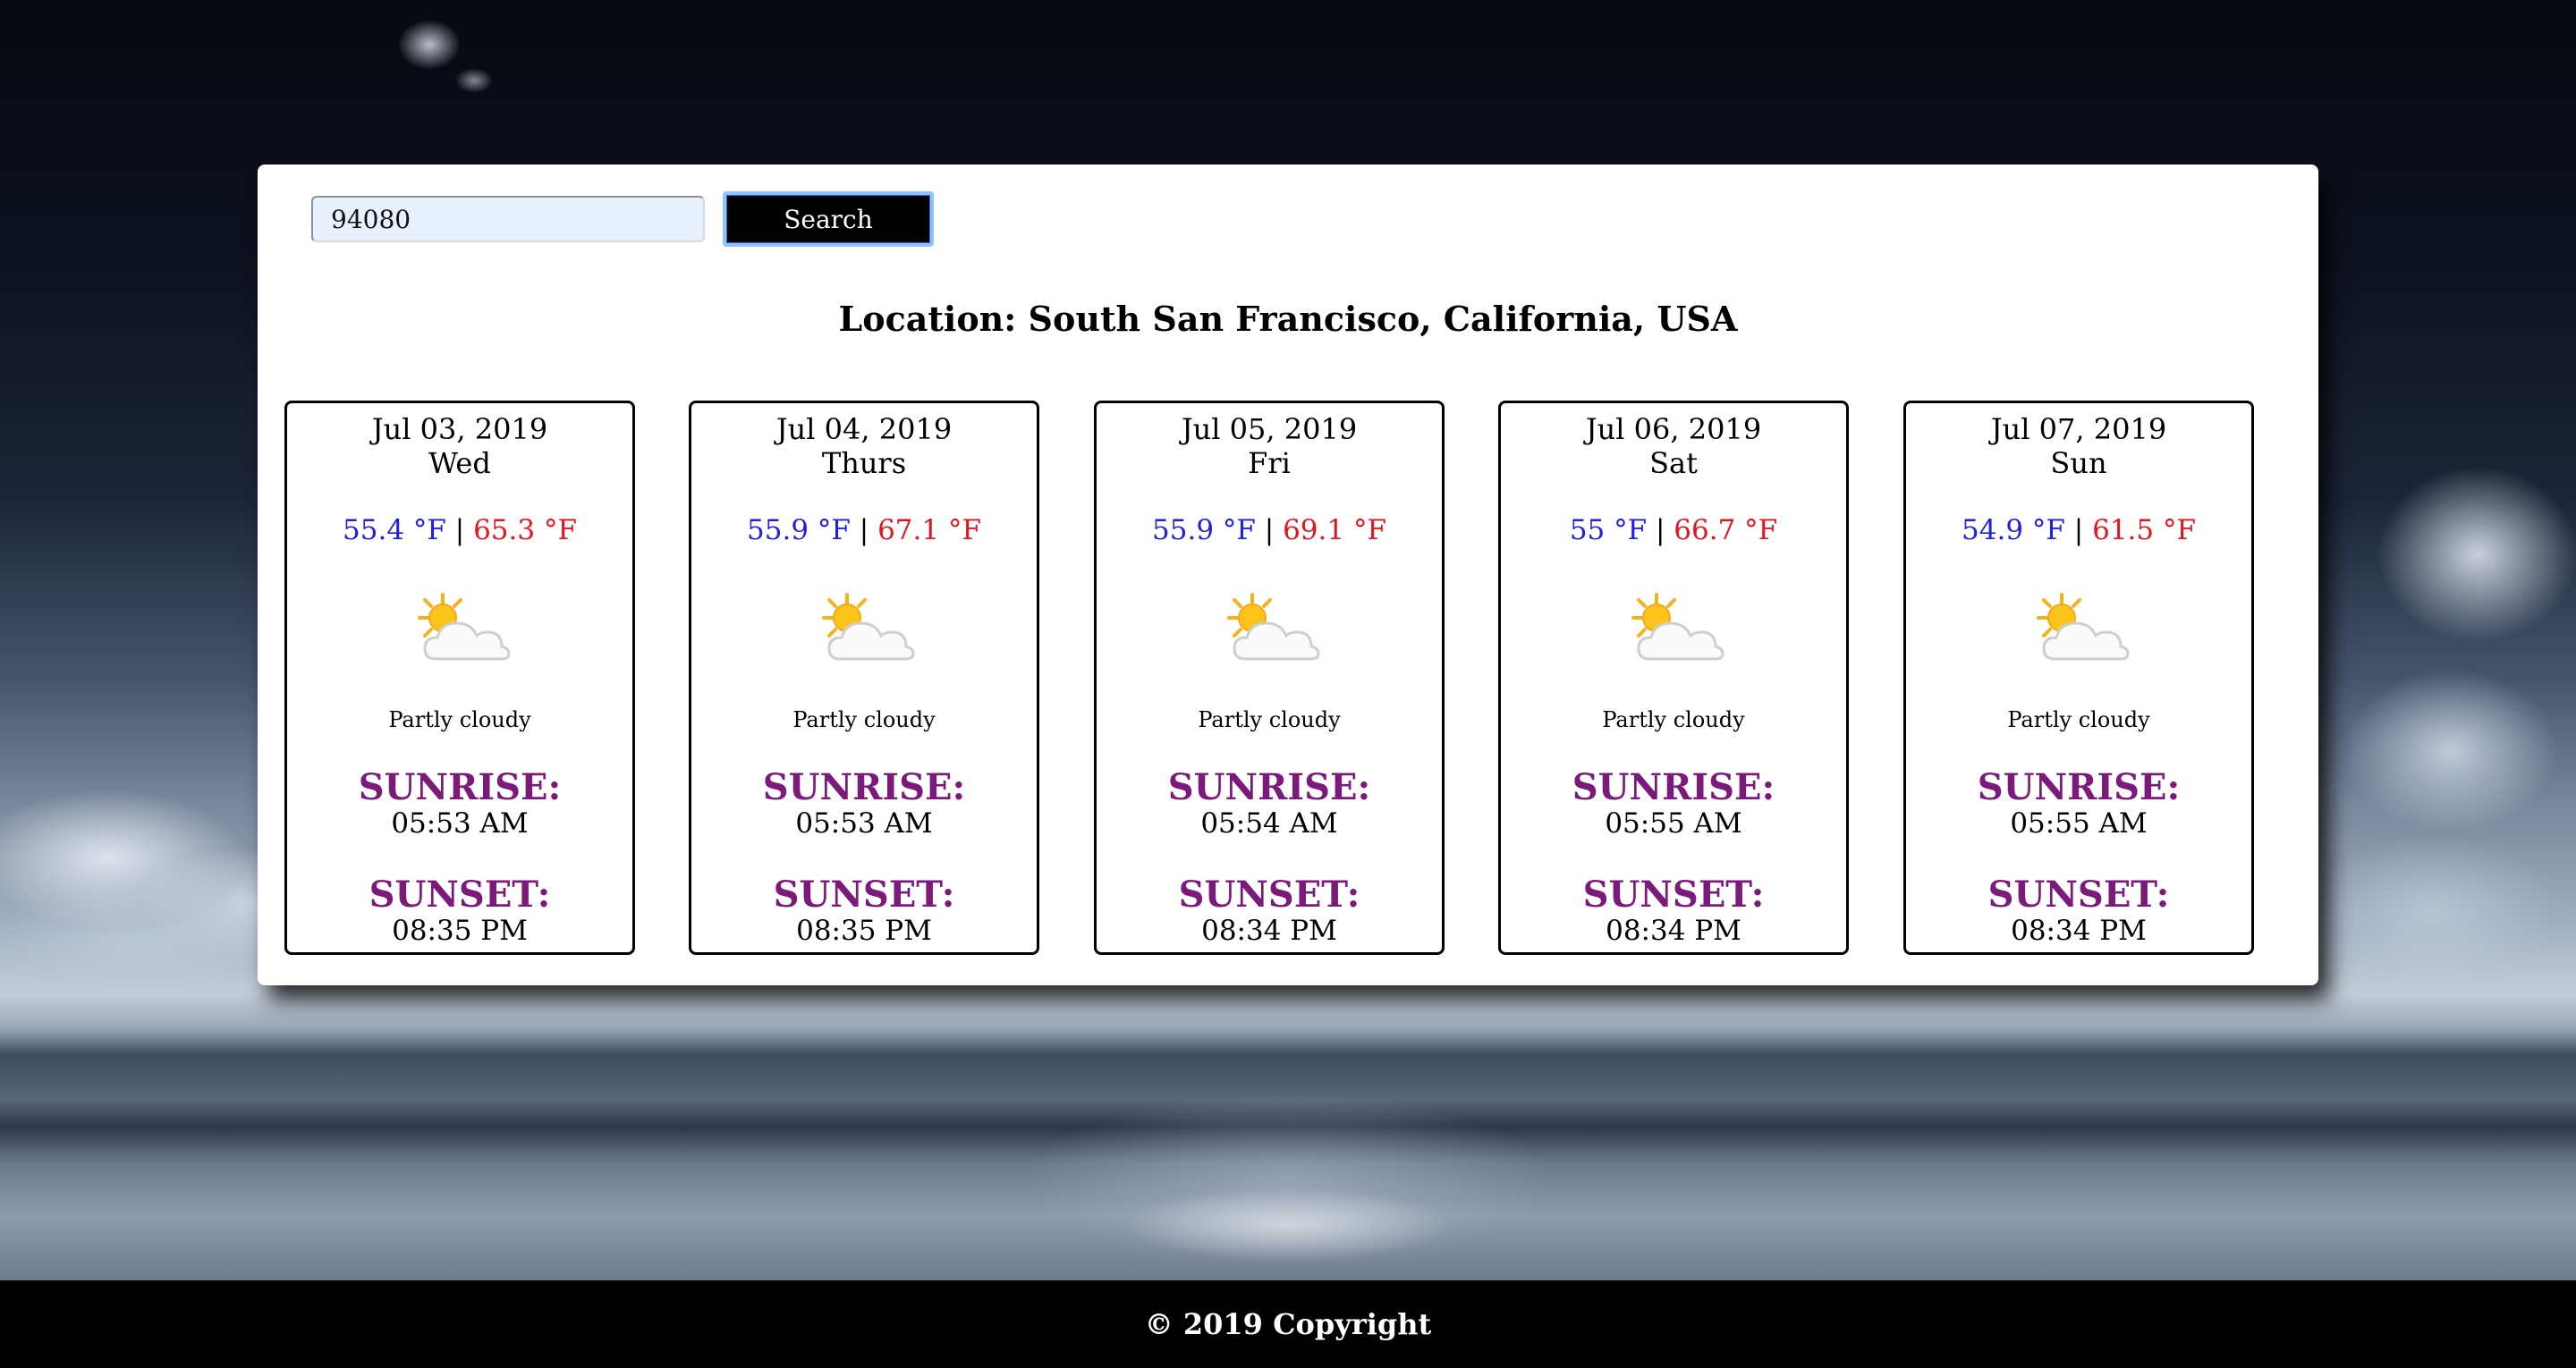 The image size is (2576, 1368). Describe the element at coordinates (1269, 463) in the screenshot. I see `forecast-day: Fri` at that location.